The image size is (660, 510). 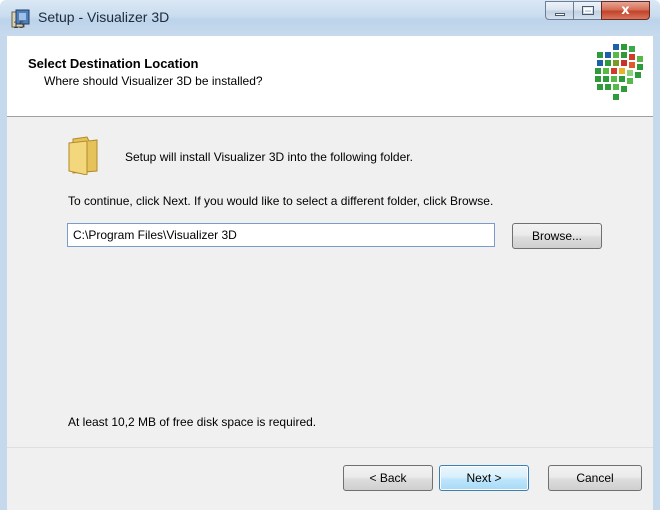 I want to click on minimize-button, so click(x=559, y=10).